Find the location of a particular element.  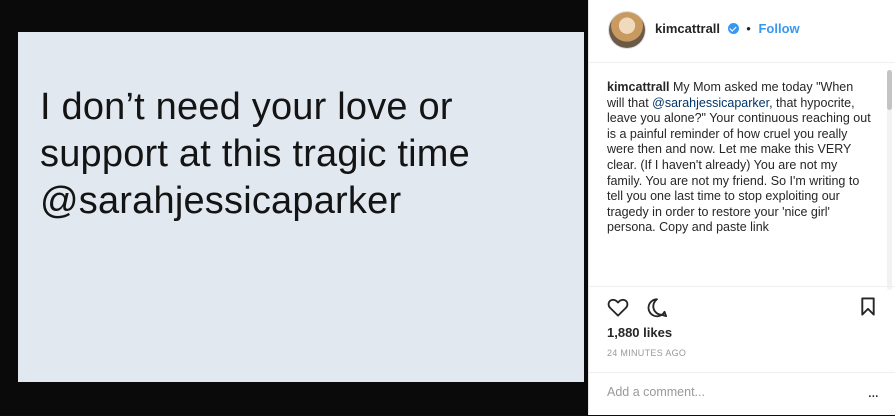

caption-mention-link: @sarahjessicaparker is located at coordinates (710, 103).